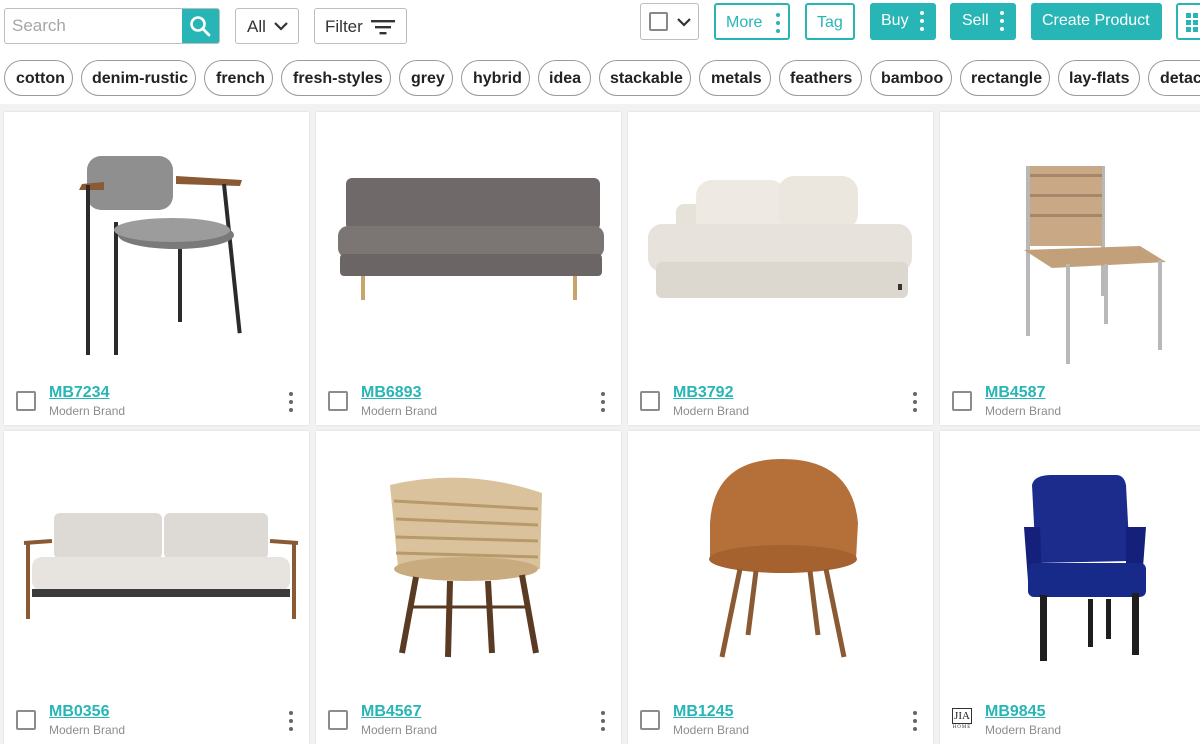  I want to click on tag-chip-label: rectangle, so click(1007, 78).